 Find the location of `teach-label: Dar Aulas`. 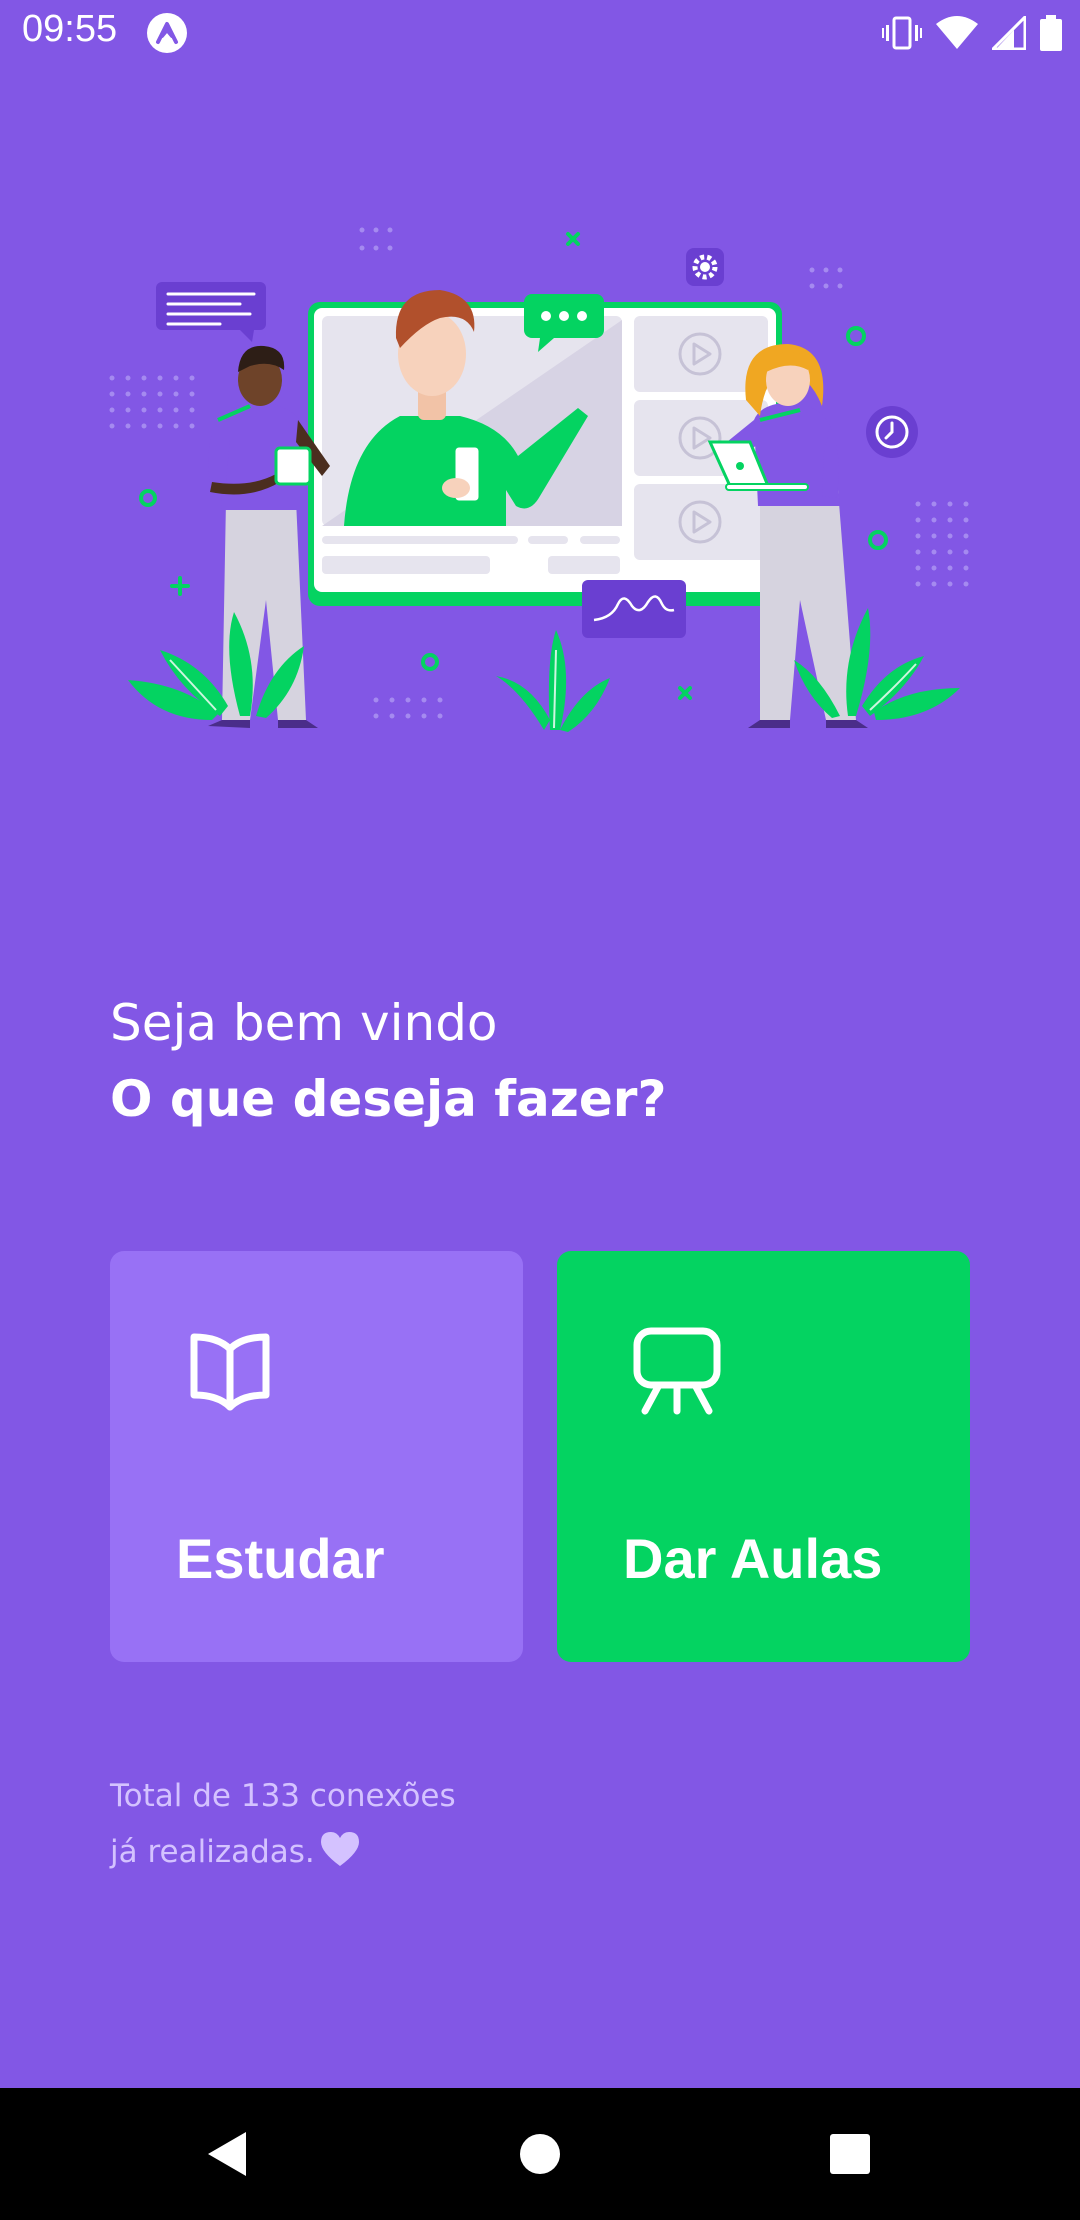

teach-label: Dar Aulas is located at coordinates (753, 1558).